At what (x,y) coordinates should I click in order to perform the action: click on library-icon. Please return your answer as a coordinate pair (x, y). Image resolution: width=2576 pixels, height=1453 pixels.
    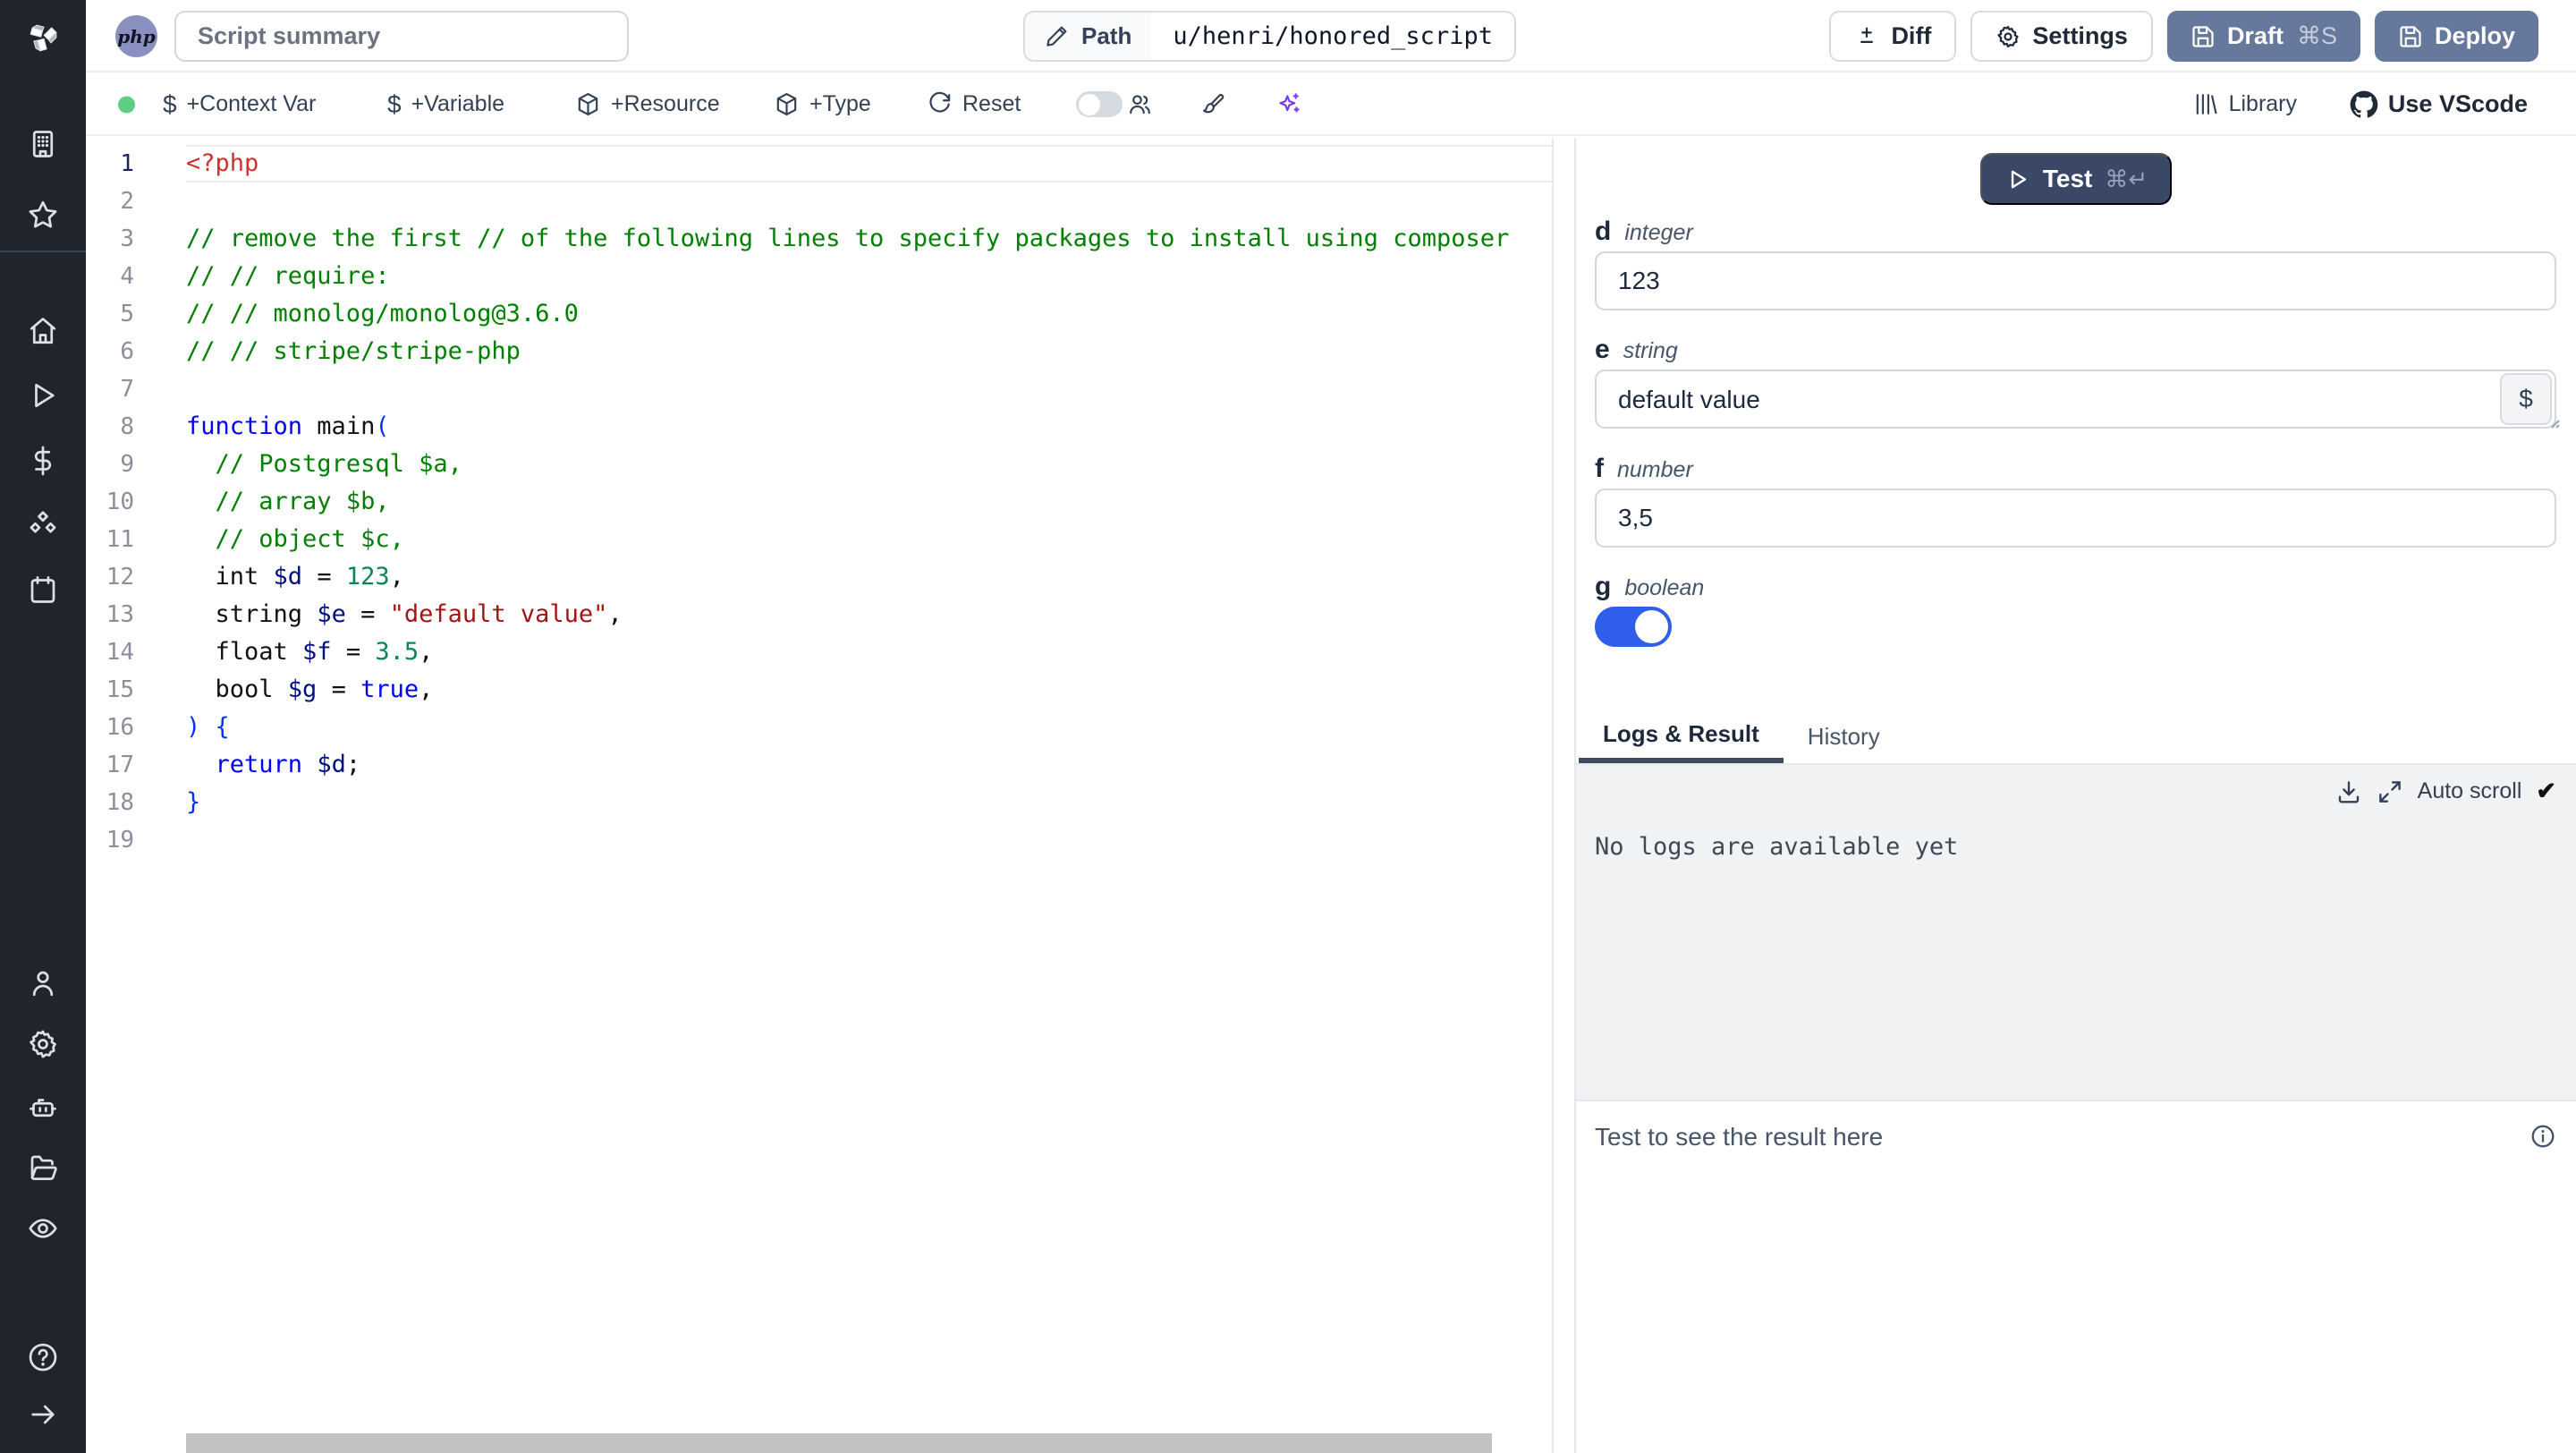
    Looking at the image, I should click on (2206, 104).